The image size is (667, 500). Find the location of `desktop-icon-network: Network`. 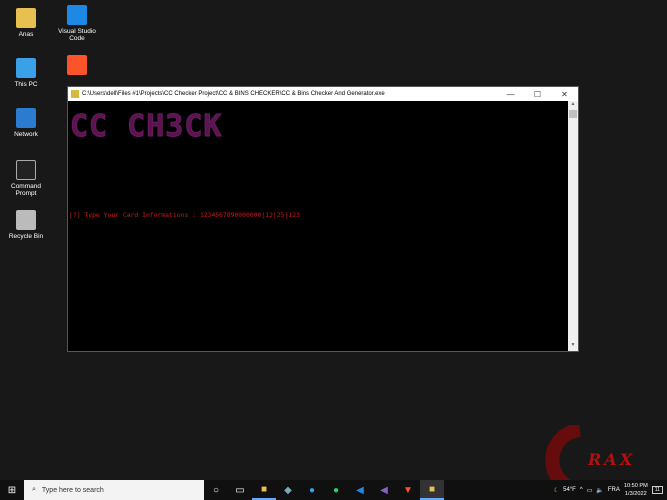

desktop-icon-network: Network is located at coordinates (26, 123).